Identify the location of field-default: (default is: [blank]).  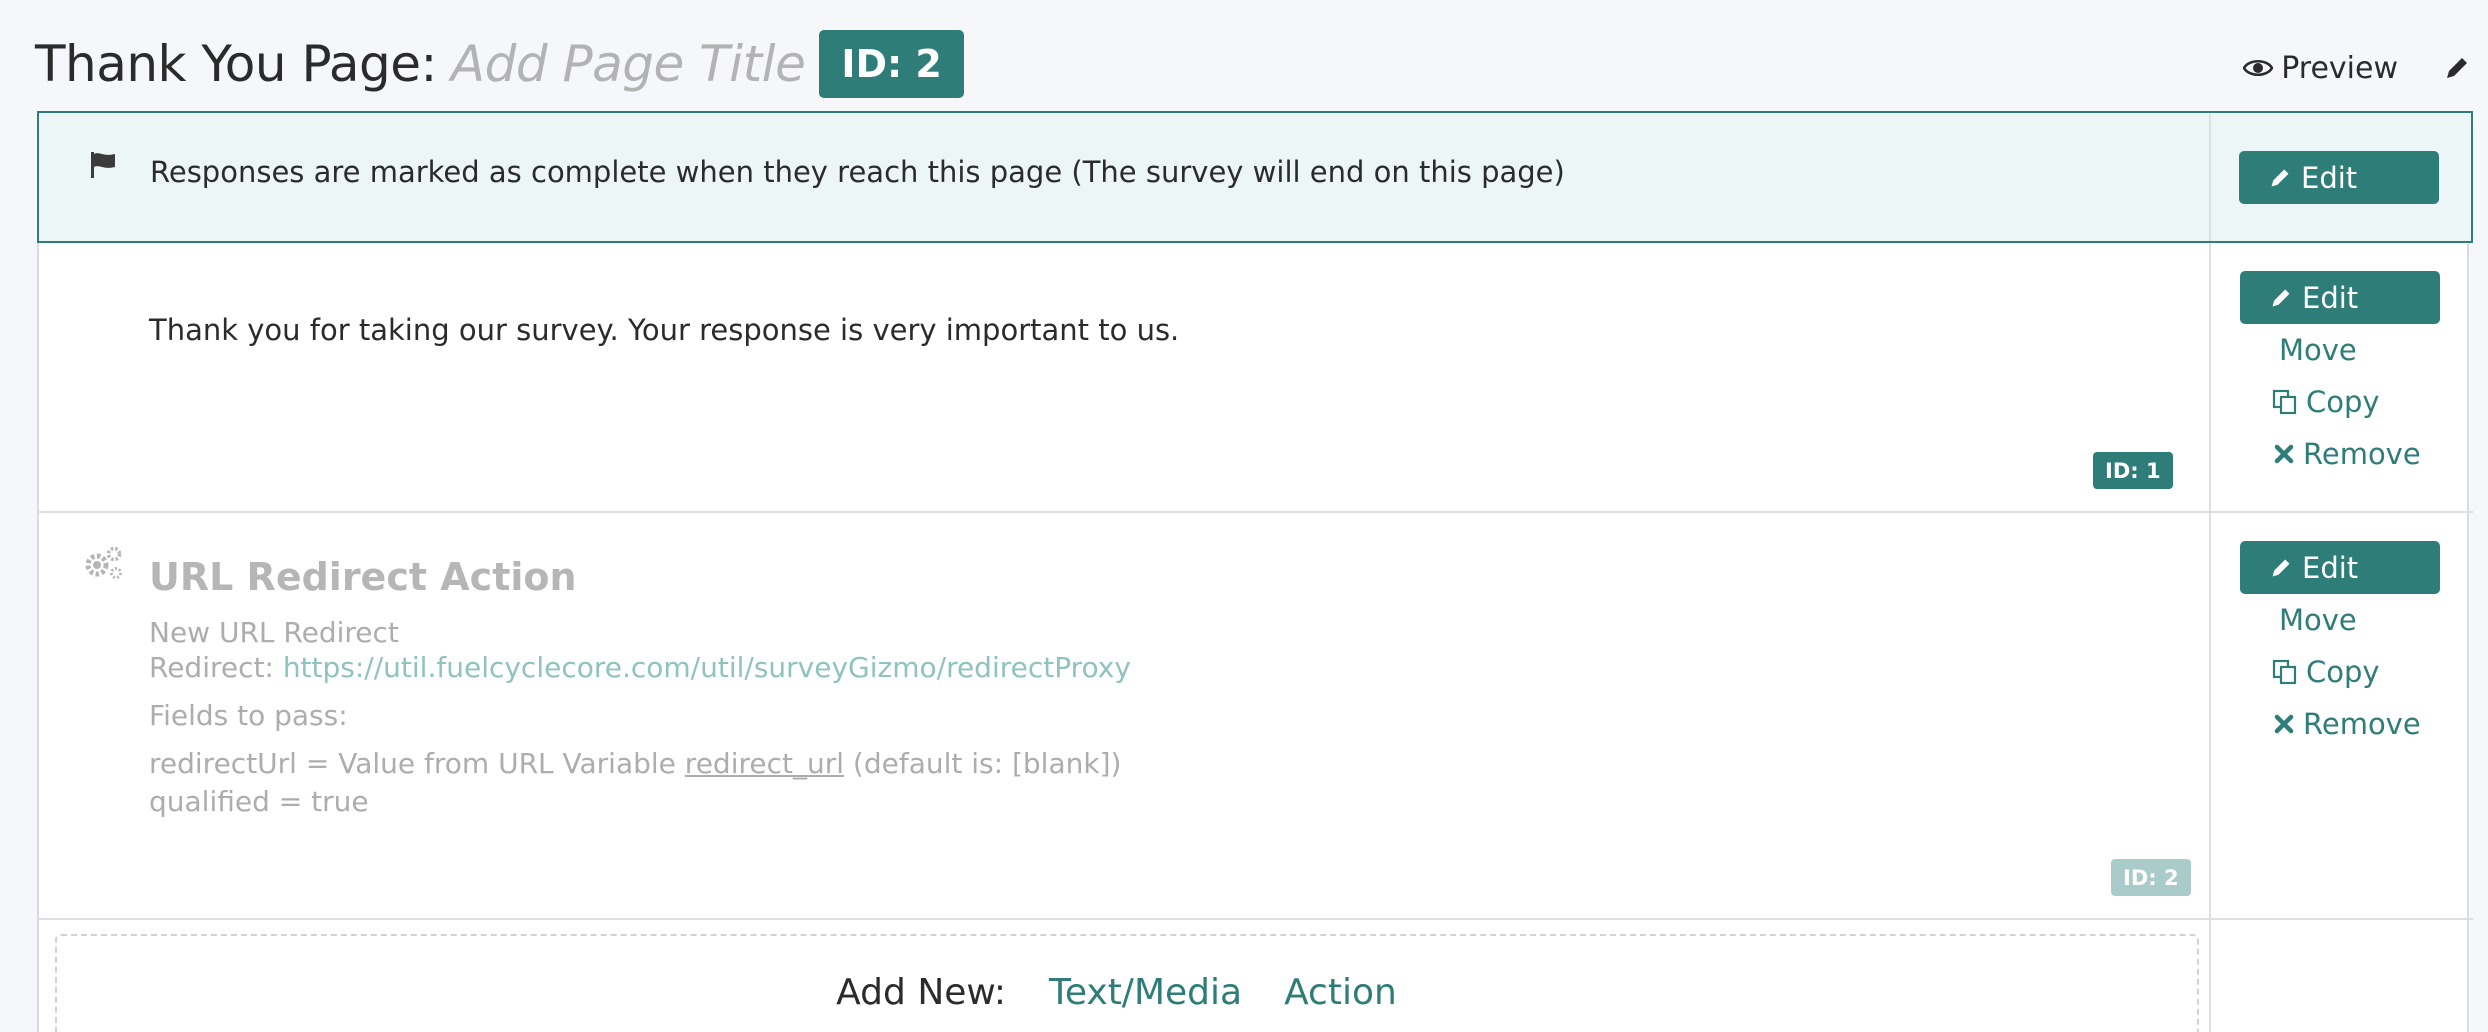
(987, 763).